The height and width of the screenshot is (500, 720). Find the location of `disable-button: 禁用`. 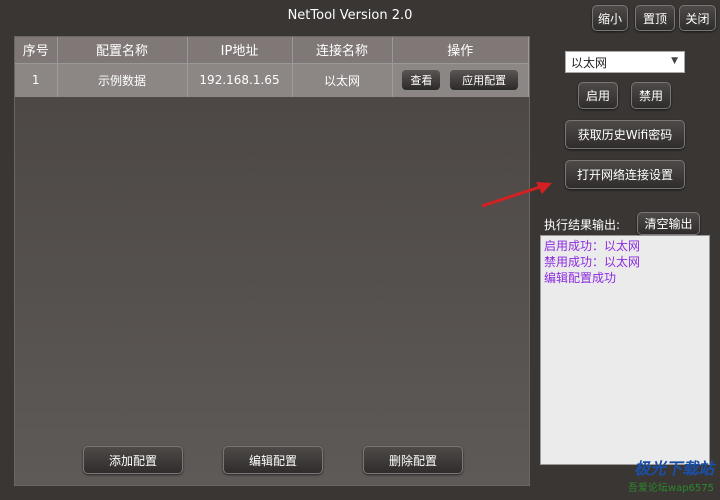

disable-button: 禁用 is located at coordinates (651, 95).